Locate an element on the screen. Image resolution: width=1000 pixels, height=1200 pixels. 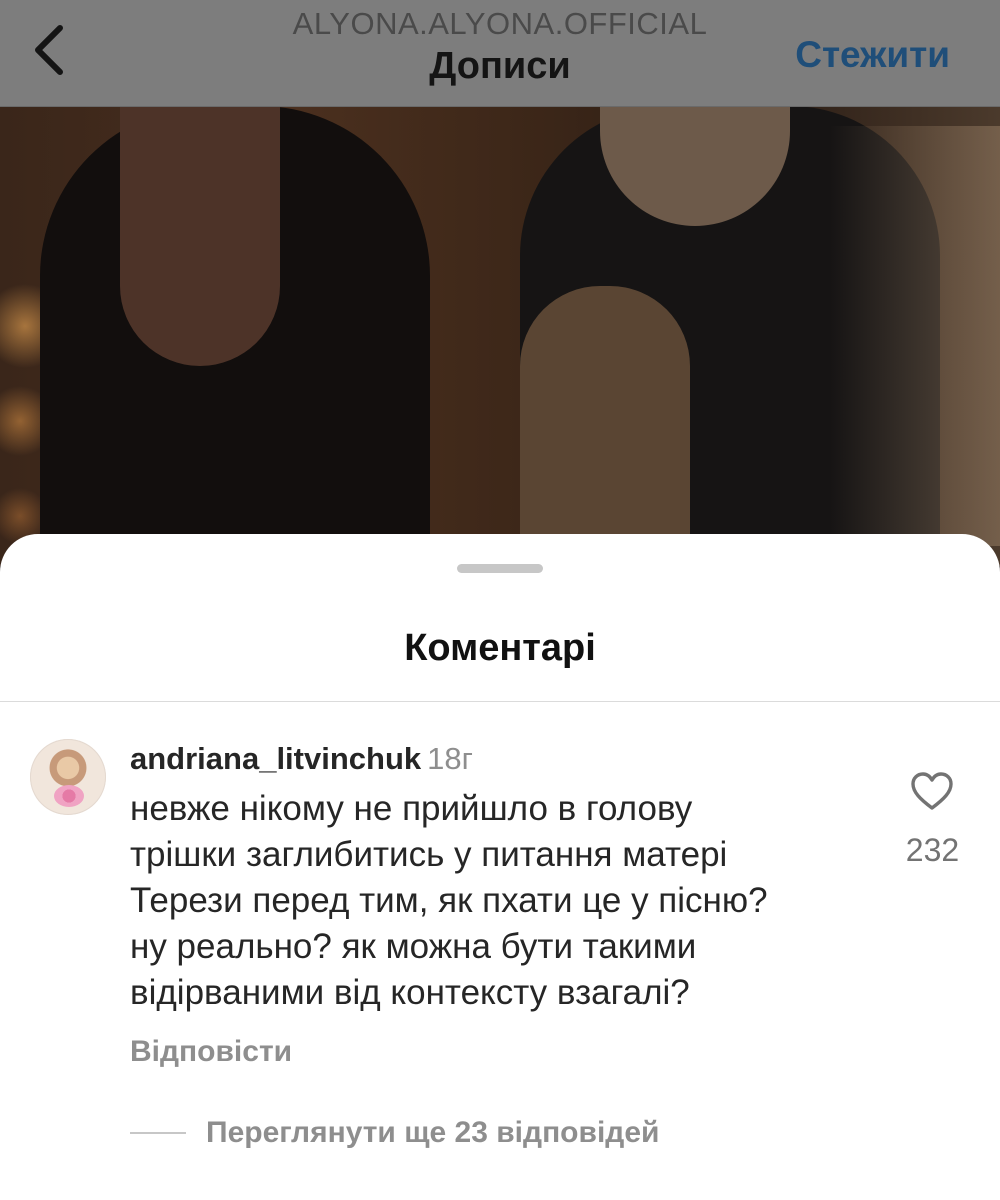
avatar is located at coordinates (68, 777).